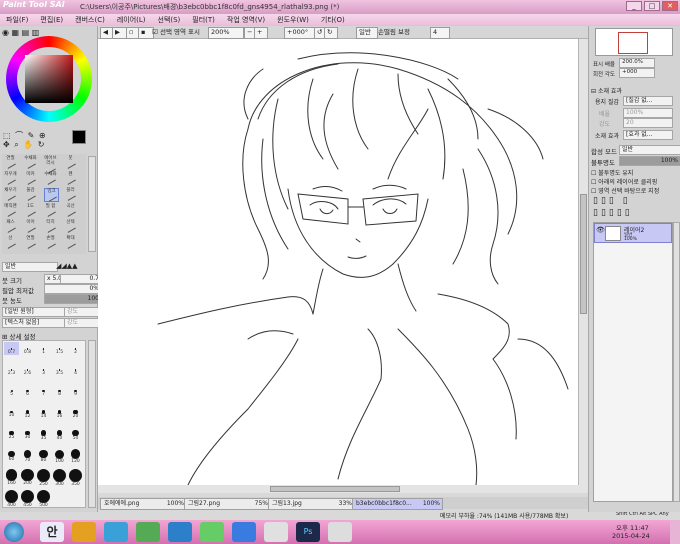  What do you see at coordinates (116, 532) in the screenshot?
I see `browser-icon` at bounding box center [116, 532].